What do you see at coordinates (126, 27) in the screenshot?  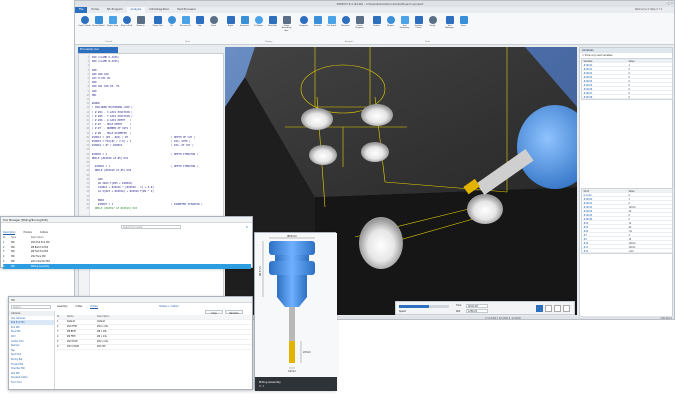 I see `ribbon-button-3: Play to End` at bounding box center [126, 27].